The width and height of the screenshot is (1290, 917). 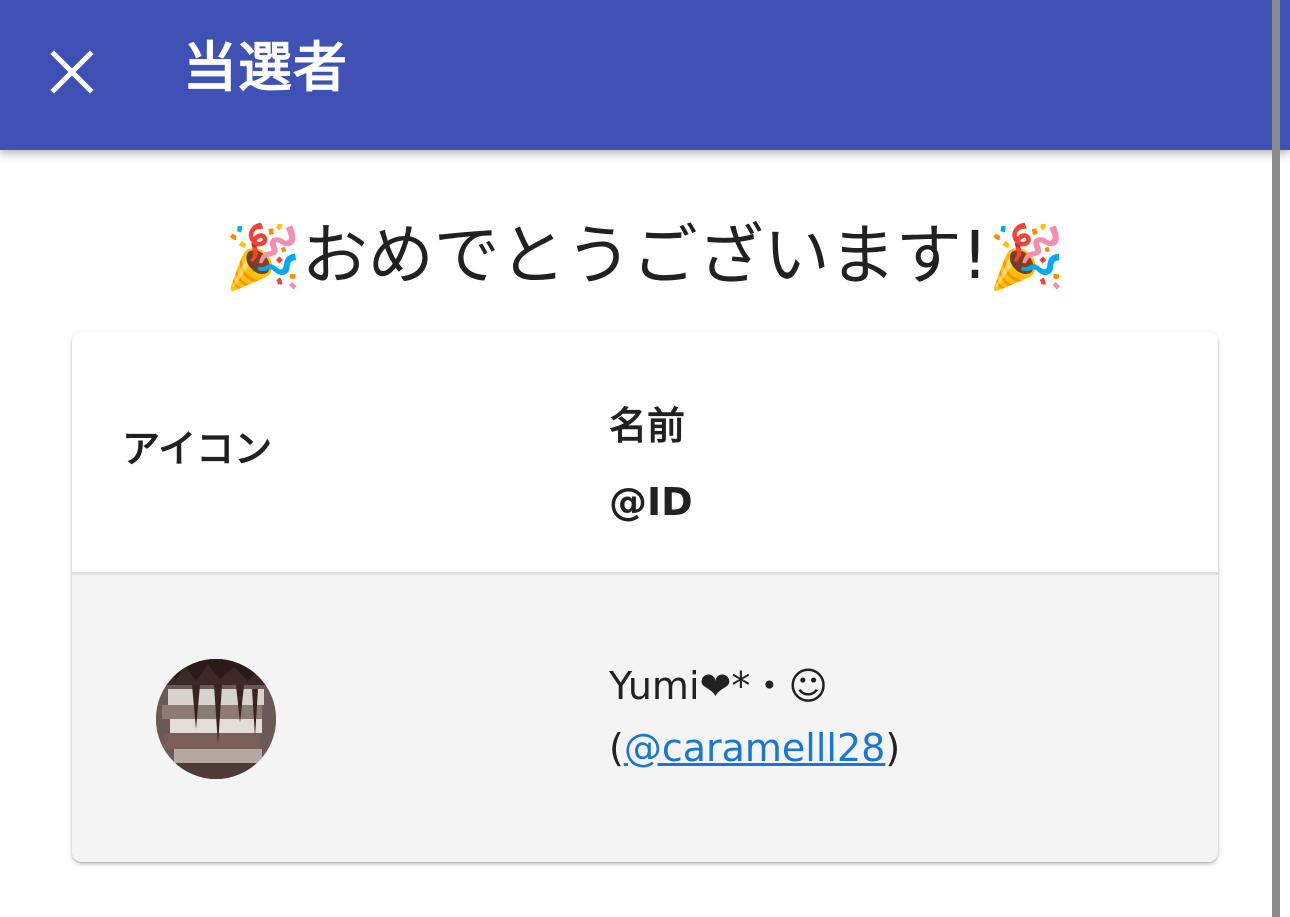 I want to click on id-open-paren: (, so click(x=616, y=748).